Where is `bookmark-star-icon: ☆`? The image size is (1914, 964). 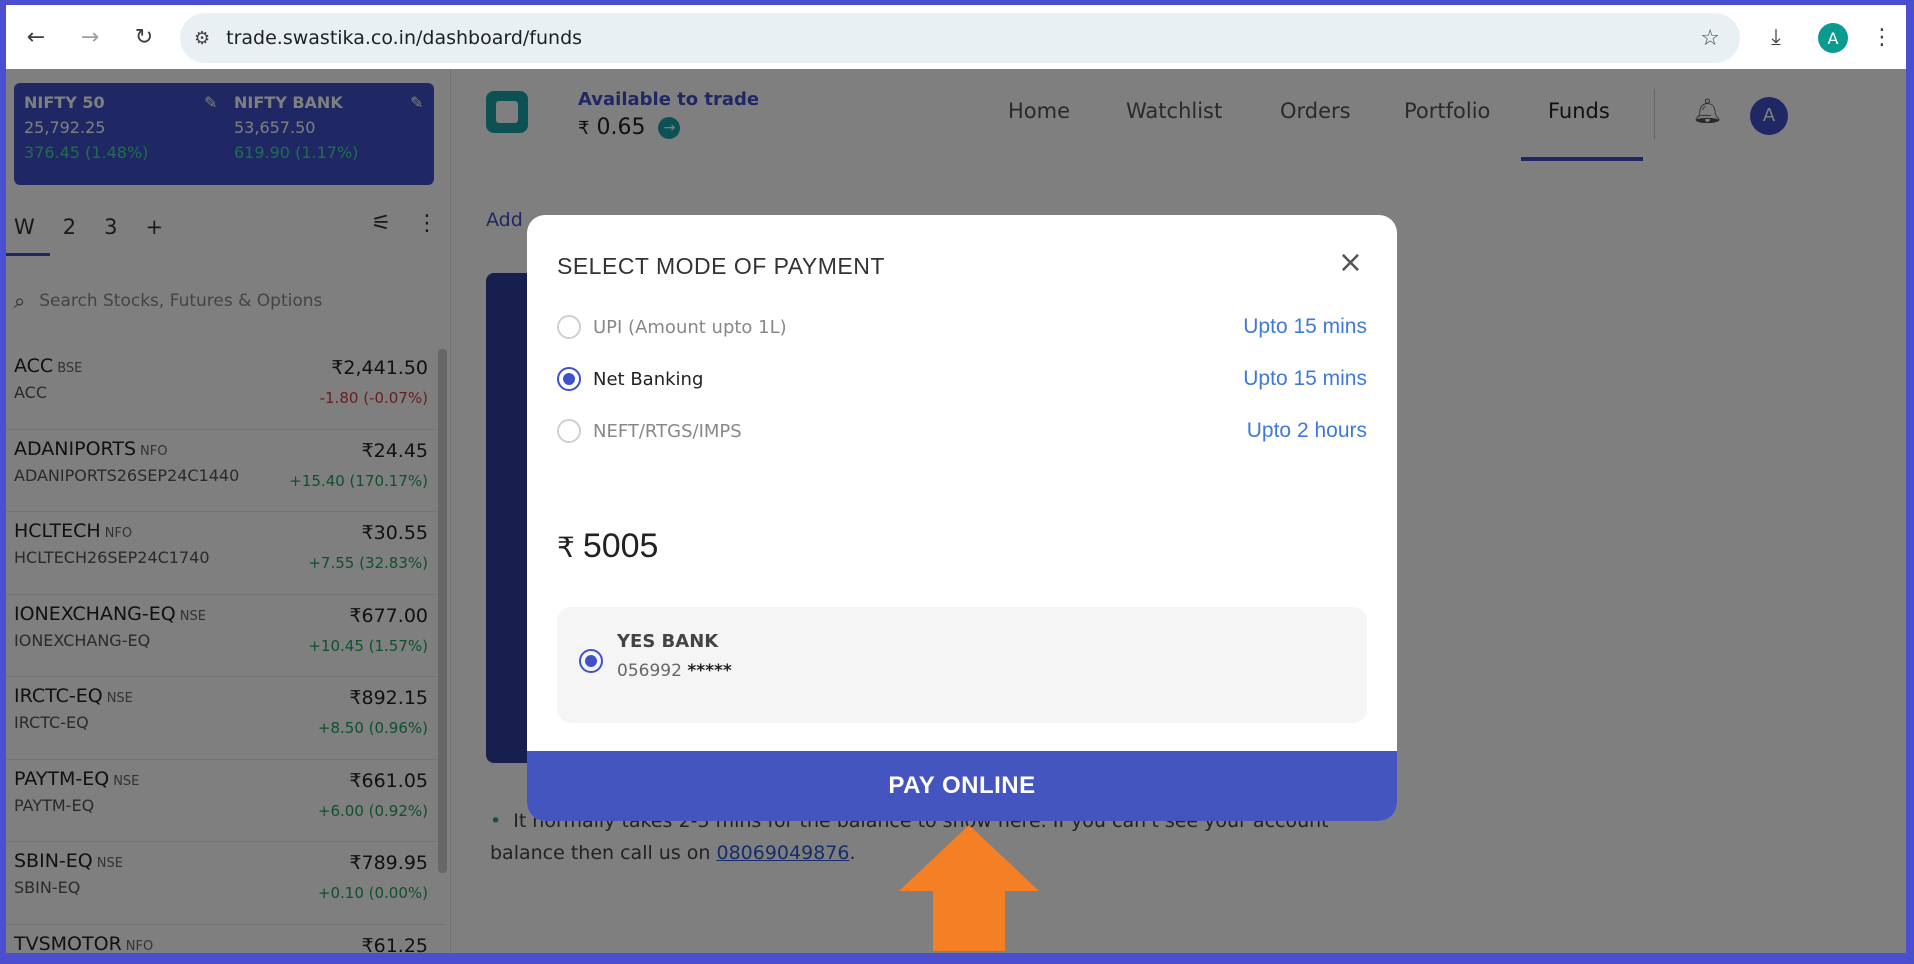
bookmark-star-icon: ☆ is located at coordinates (1710, 38).